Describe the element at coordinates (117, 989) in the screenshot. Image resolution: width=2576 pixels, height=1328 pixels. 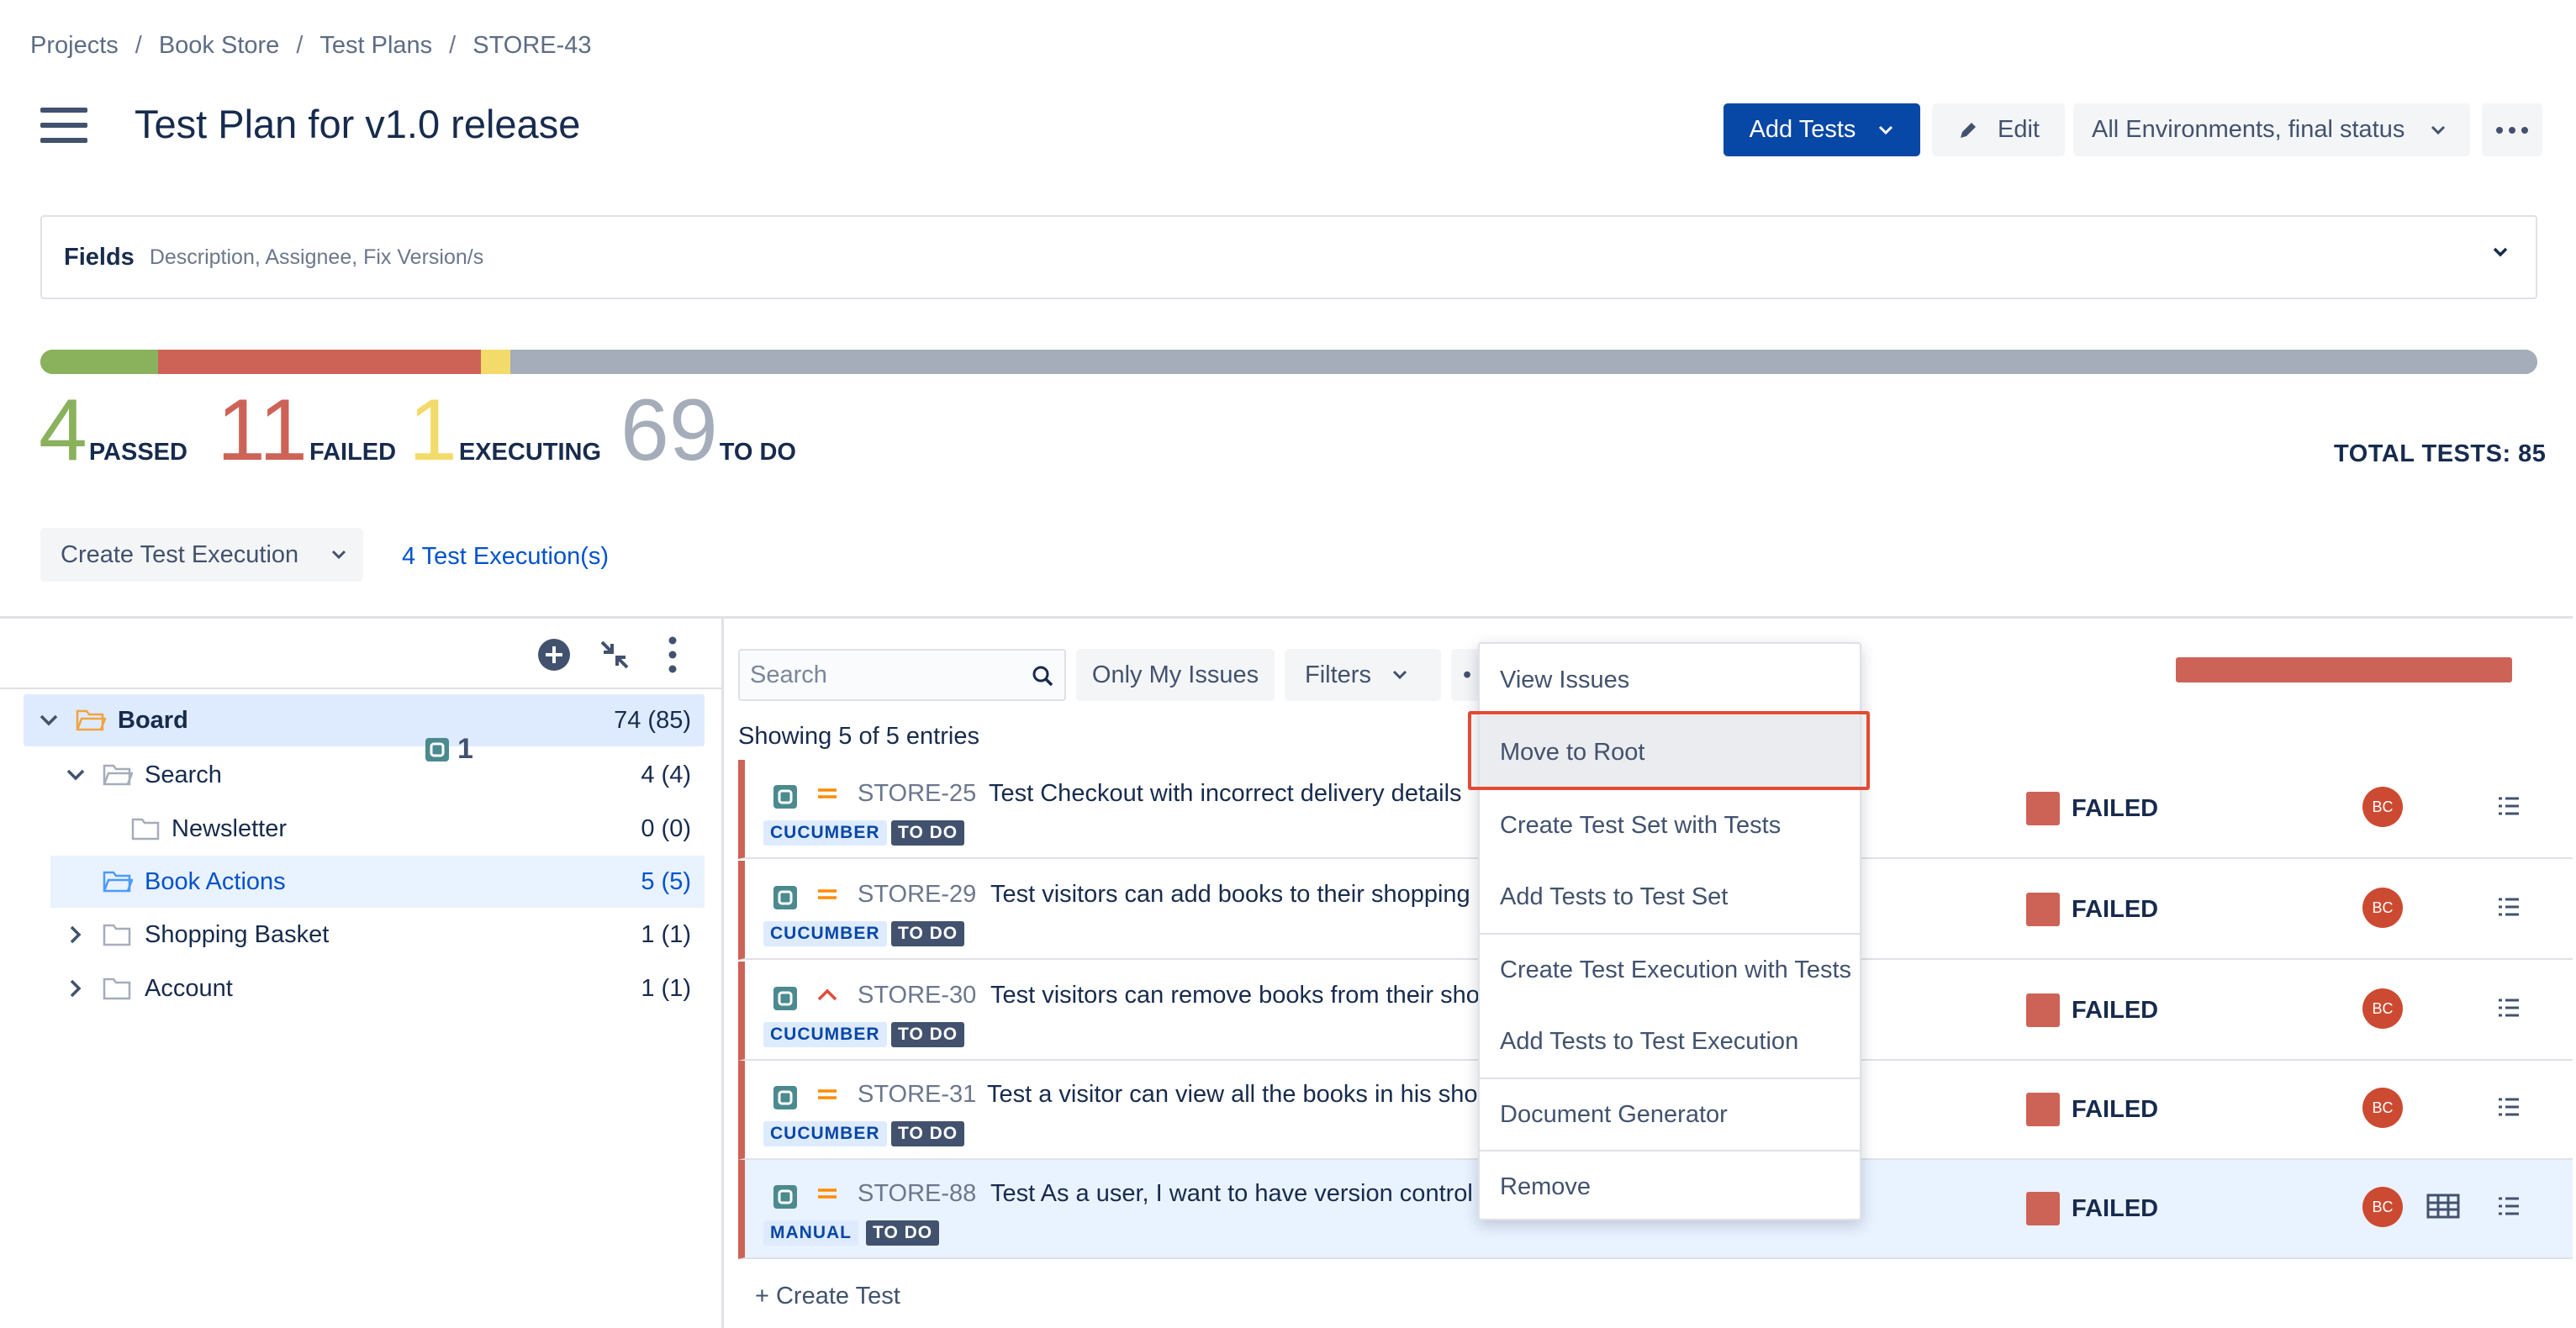
I see `folder-icon` at that location.